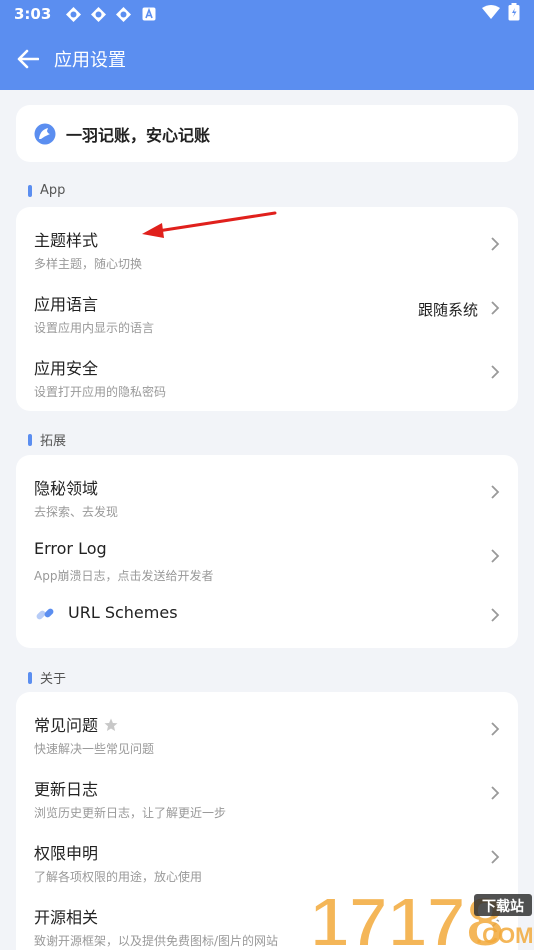  I want to click on status-bar: 3:03, so click(267, 14).